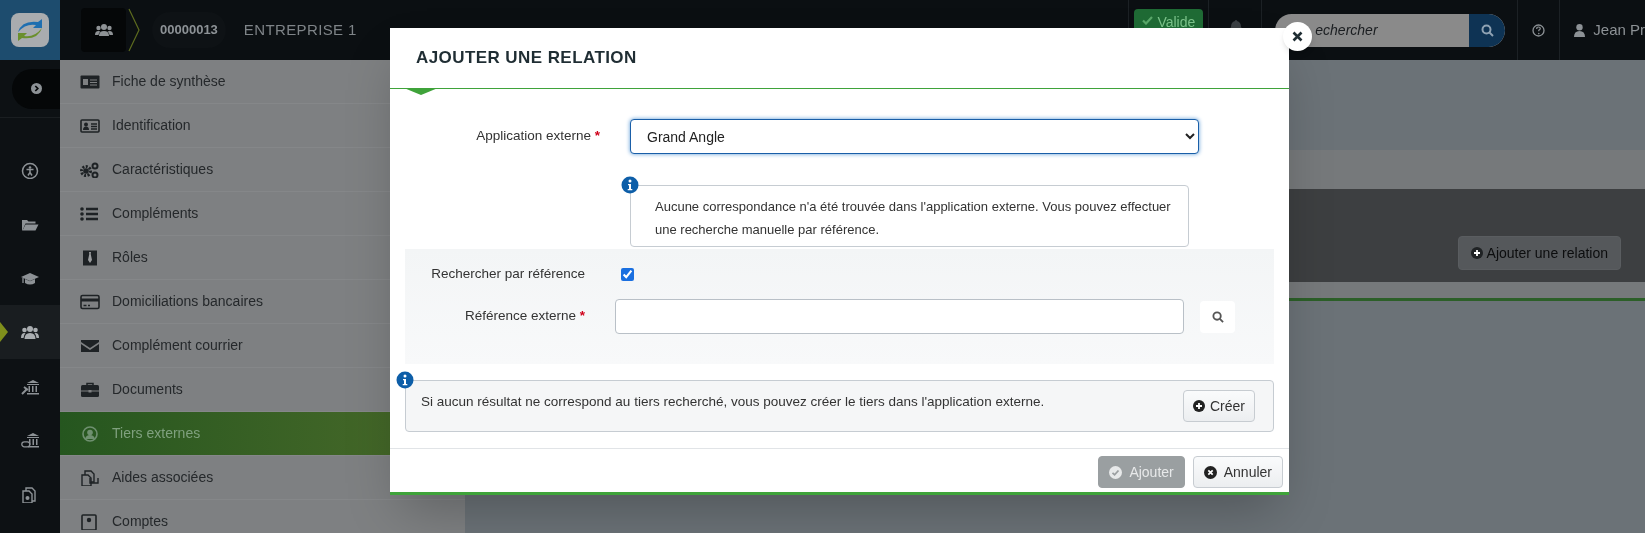 The image size is (1645, 533). What do you see at coordinates (90, 213) in the screenshot?
I see `list-icon` at bounding box center [90, 213].